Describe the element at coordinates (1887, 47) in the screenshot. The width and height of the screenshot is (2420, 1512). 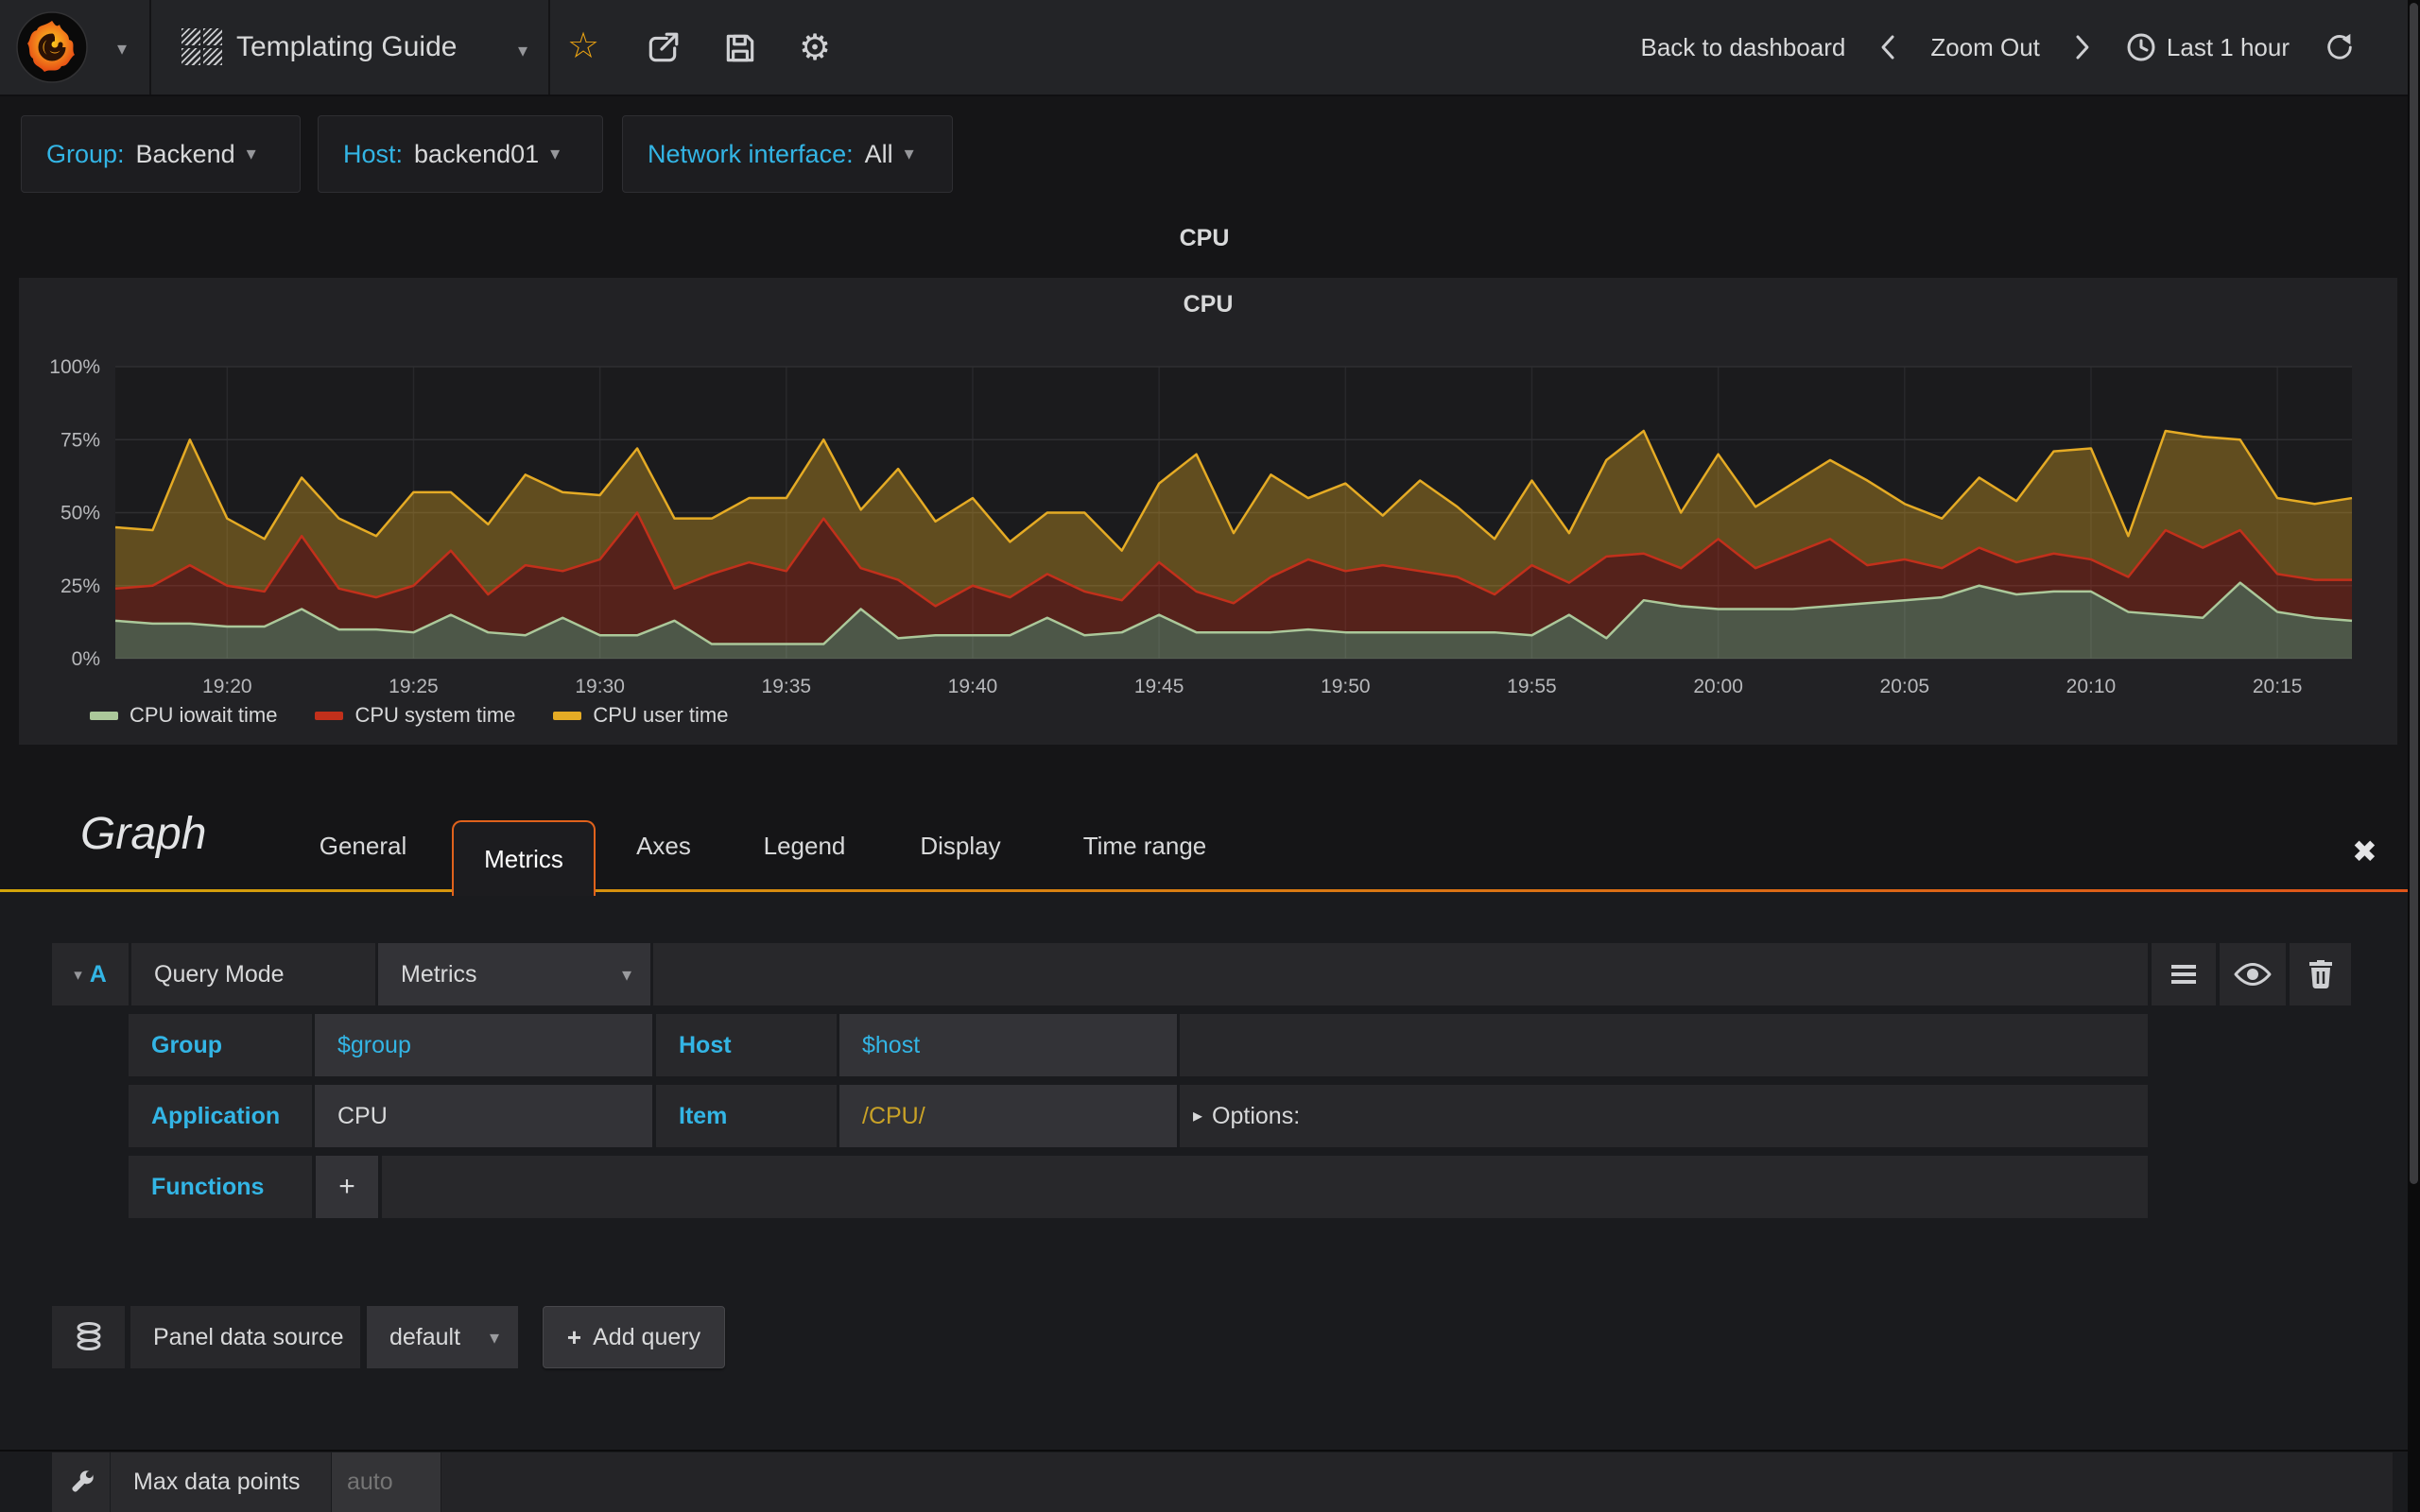
I see `shift-time-back-icon` at that location.